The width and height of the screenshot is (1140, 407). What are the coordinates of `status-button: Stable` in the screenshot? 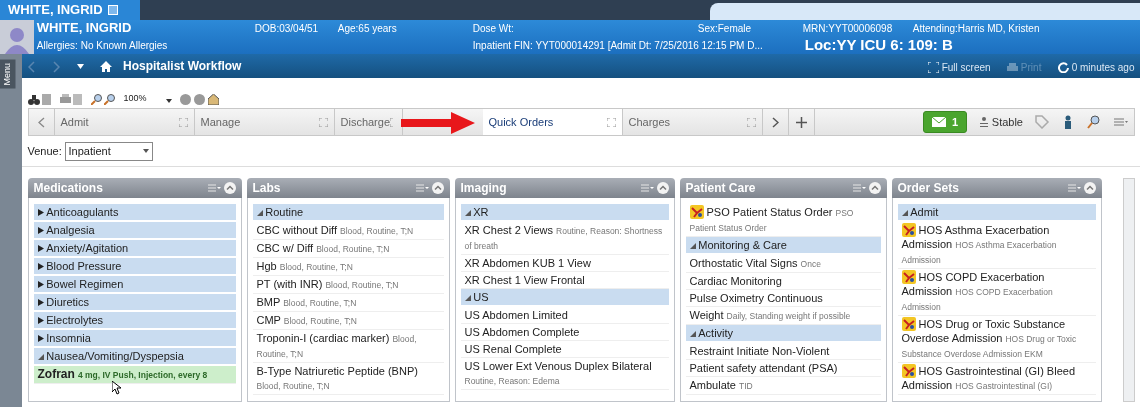 It's located at (1001, 122).